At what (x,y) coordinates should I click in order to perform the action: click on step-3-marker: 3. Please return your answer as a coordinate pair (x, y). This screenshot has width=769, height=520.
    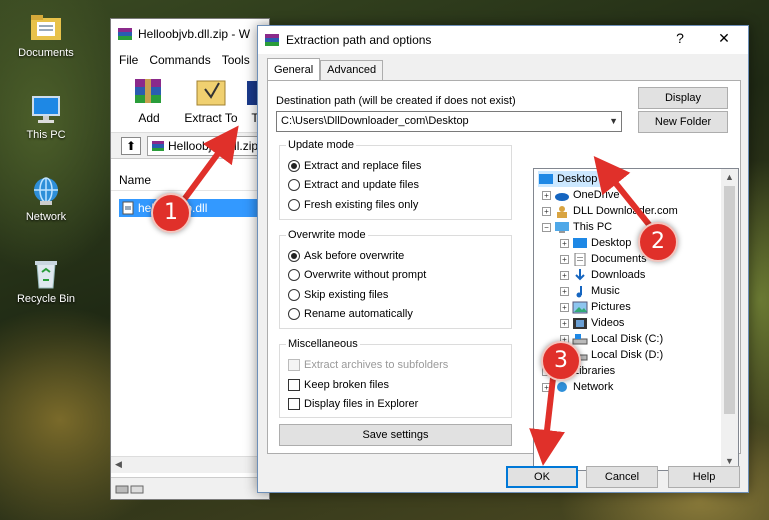
    Looking at the image, I should click on (561, 361).